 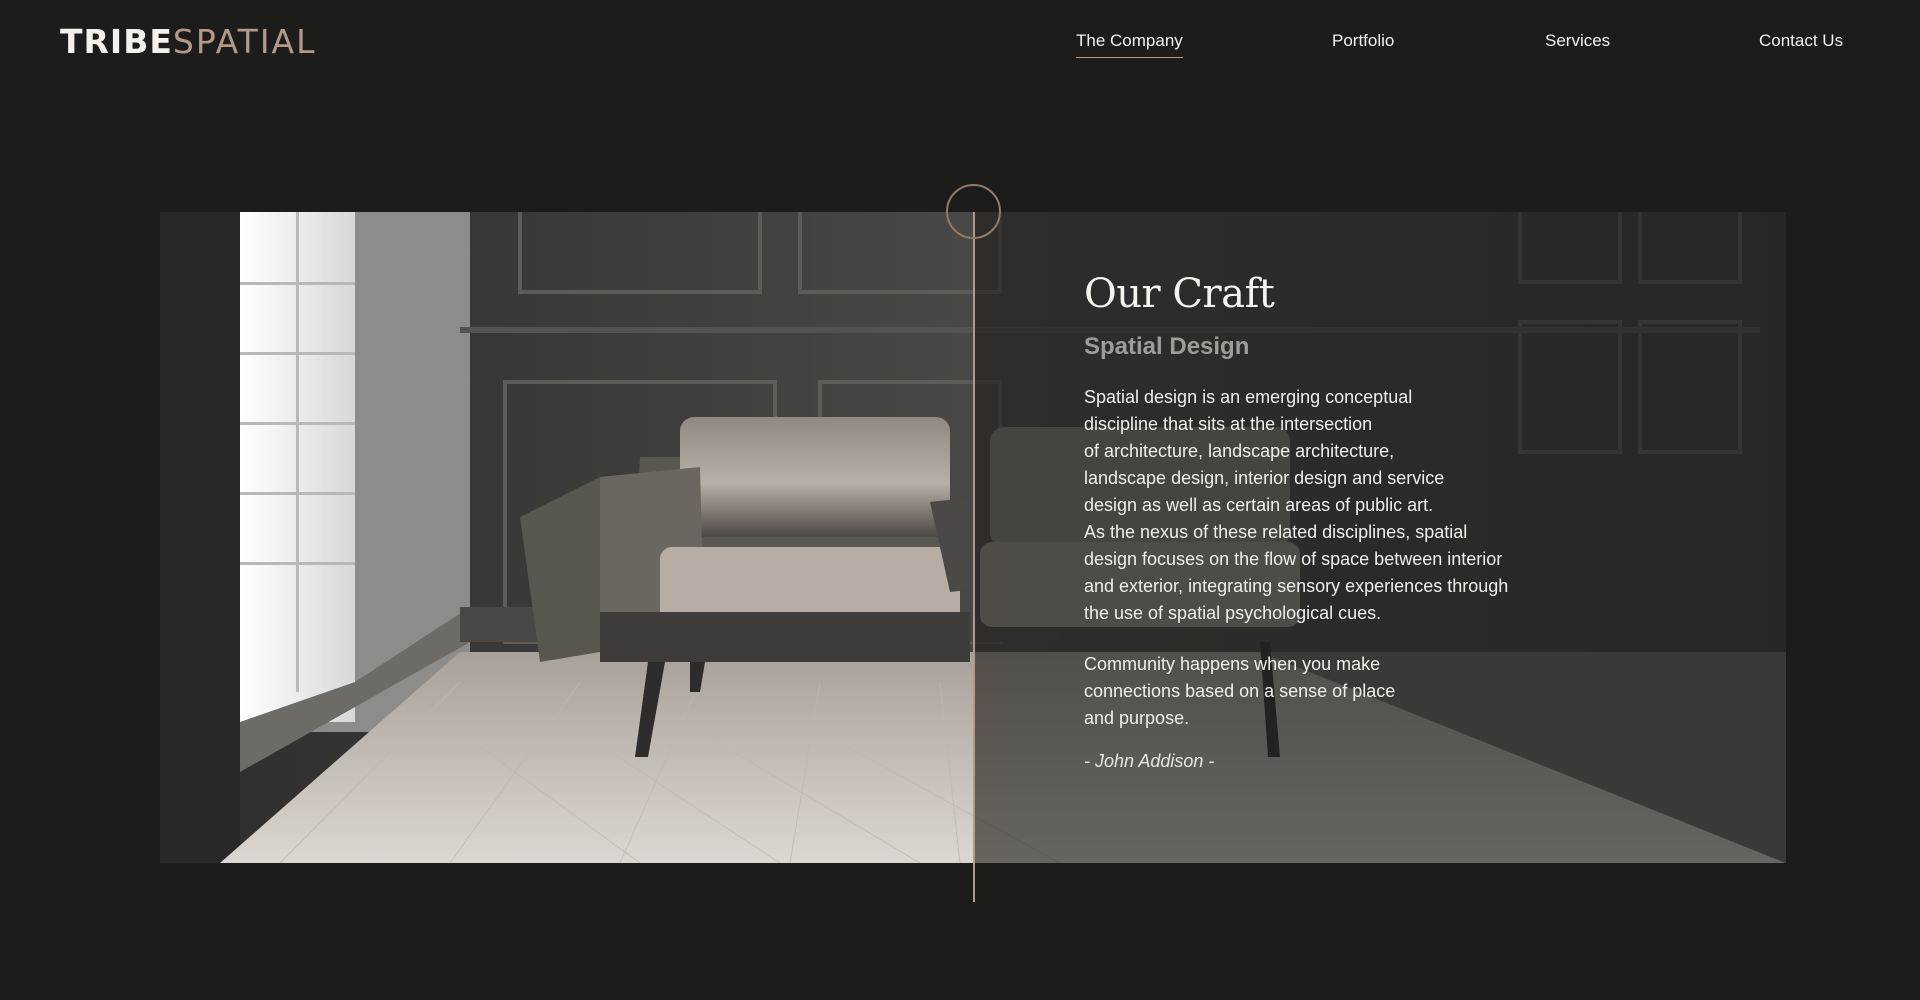 What do you see at coordinates (1233, 613) in the screenshot?
I see `description-line: the use of spatial psychological cues.` at bounding box center [1233, 613].